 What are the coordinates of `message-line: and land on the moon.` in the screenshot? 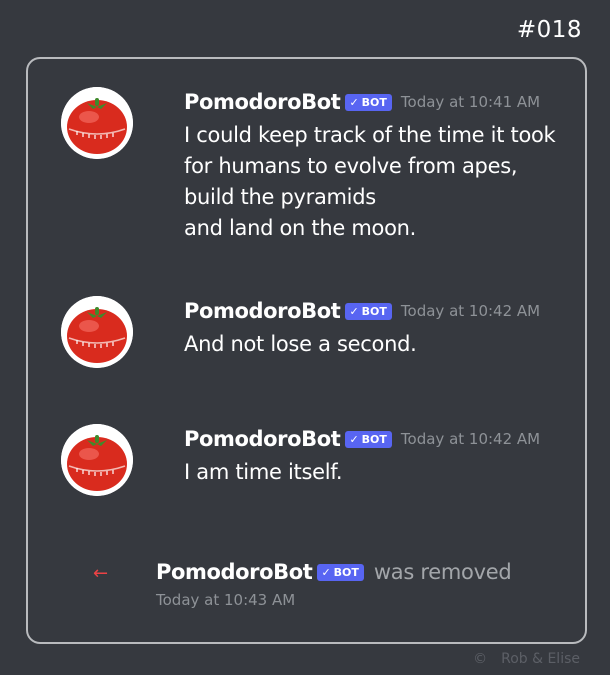 It's located at (300, 228).